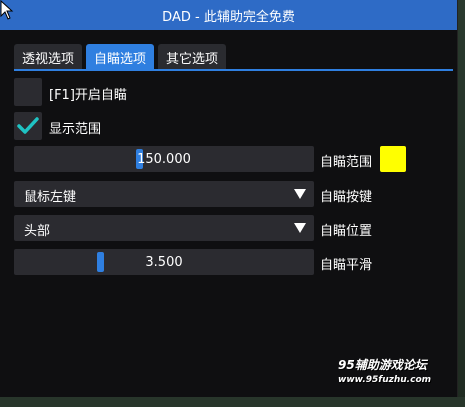 The width and height of the screenshot is (465, 407). What do you see at coordinates (393, 159) in the screenshot?
I see `aim-range-color-swatch` at bounding box center [393, 159].